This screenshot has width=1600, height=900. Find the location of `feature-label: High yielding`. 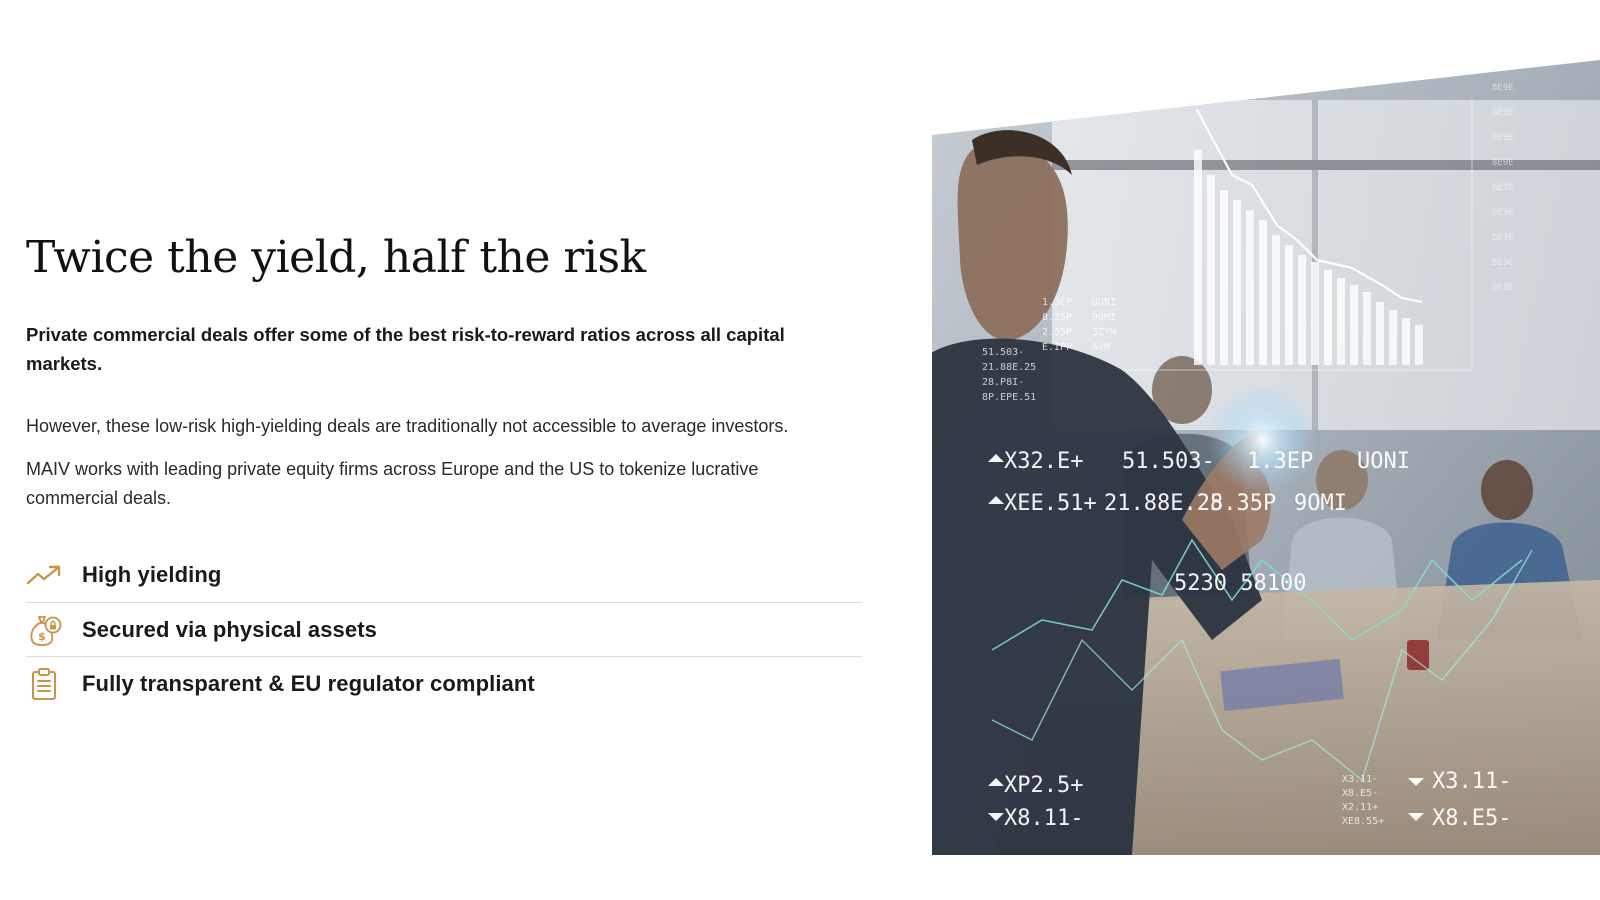

feature-label: High yielding is located at coordinates (152, 574).